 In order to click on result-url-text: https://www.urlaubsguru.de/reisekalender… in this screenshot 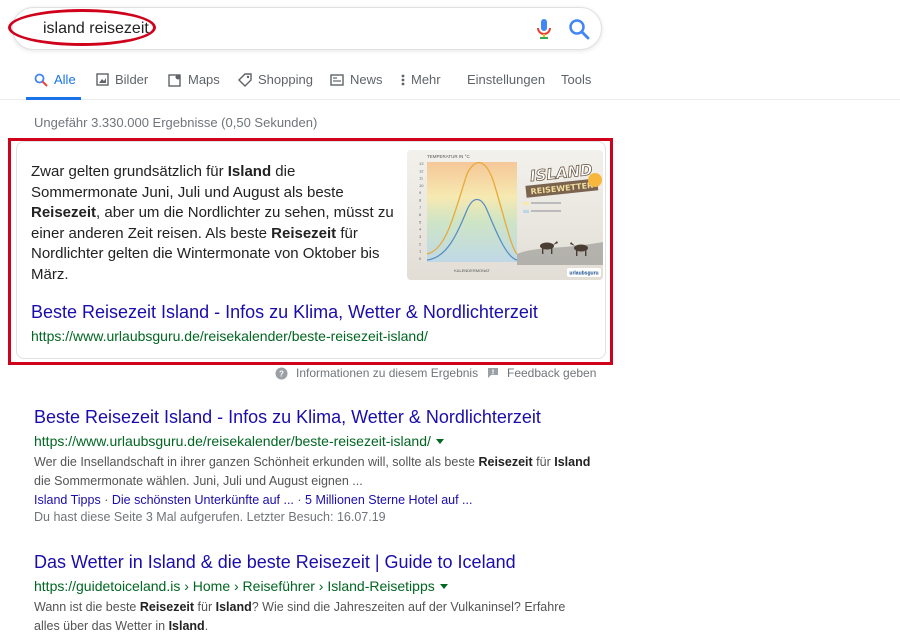, I will do `click(232, 441)`.